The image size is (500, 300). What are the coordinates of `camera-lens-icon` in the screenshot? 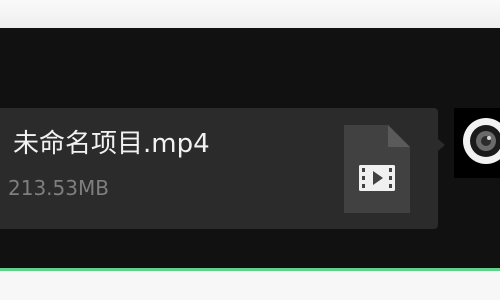 It's located at (477, 143).